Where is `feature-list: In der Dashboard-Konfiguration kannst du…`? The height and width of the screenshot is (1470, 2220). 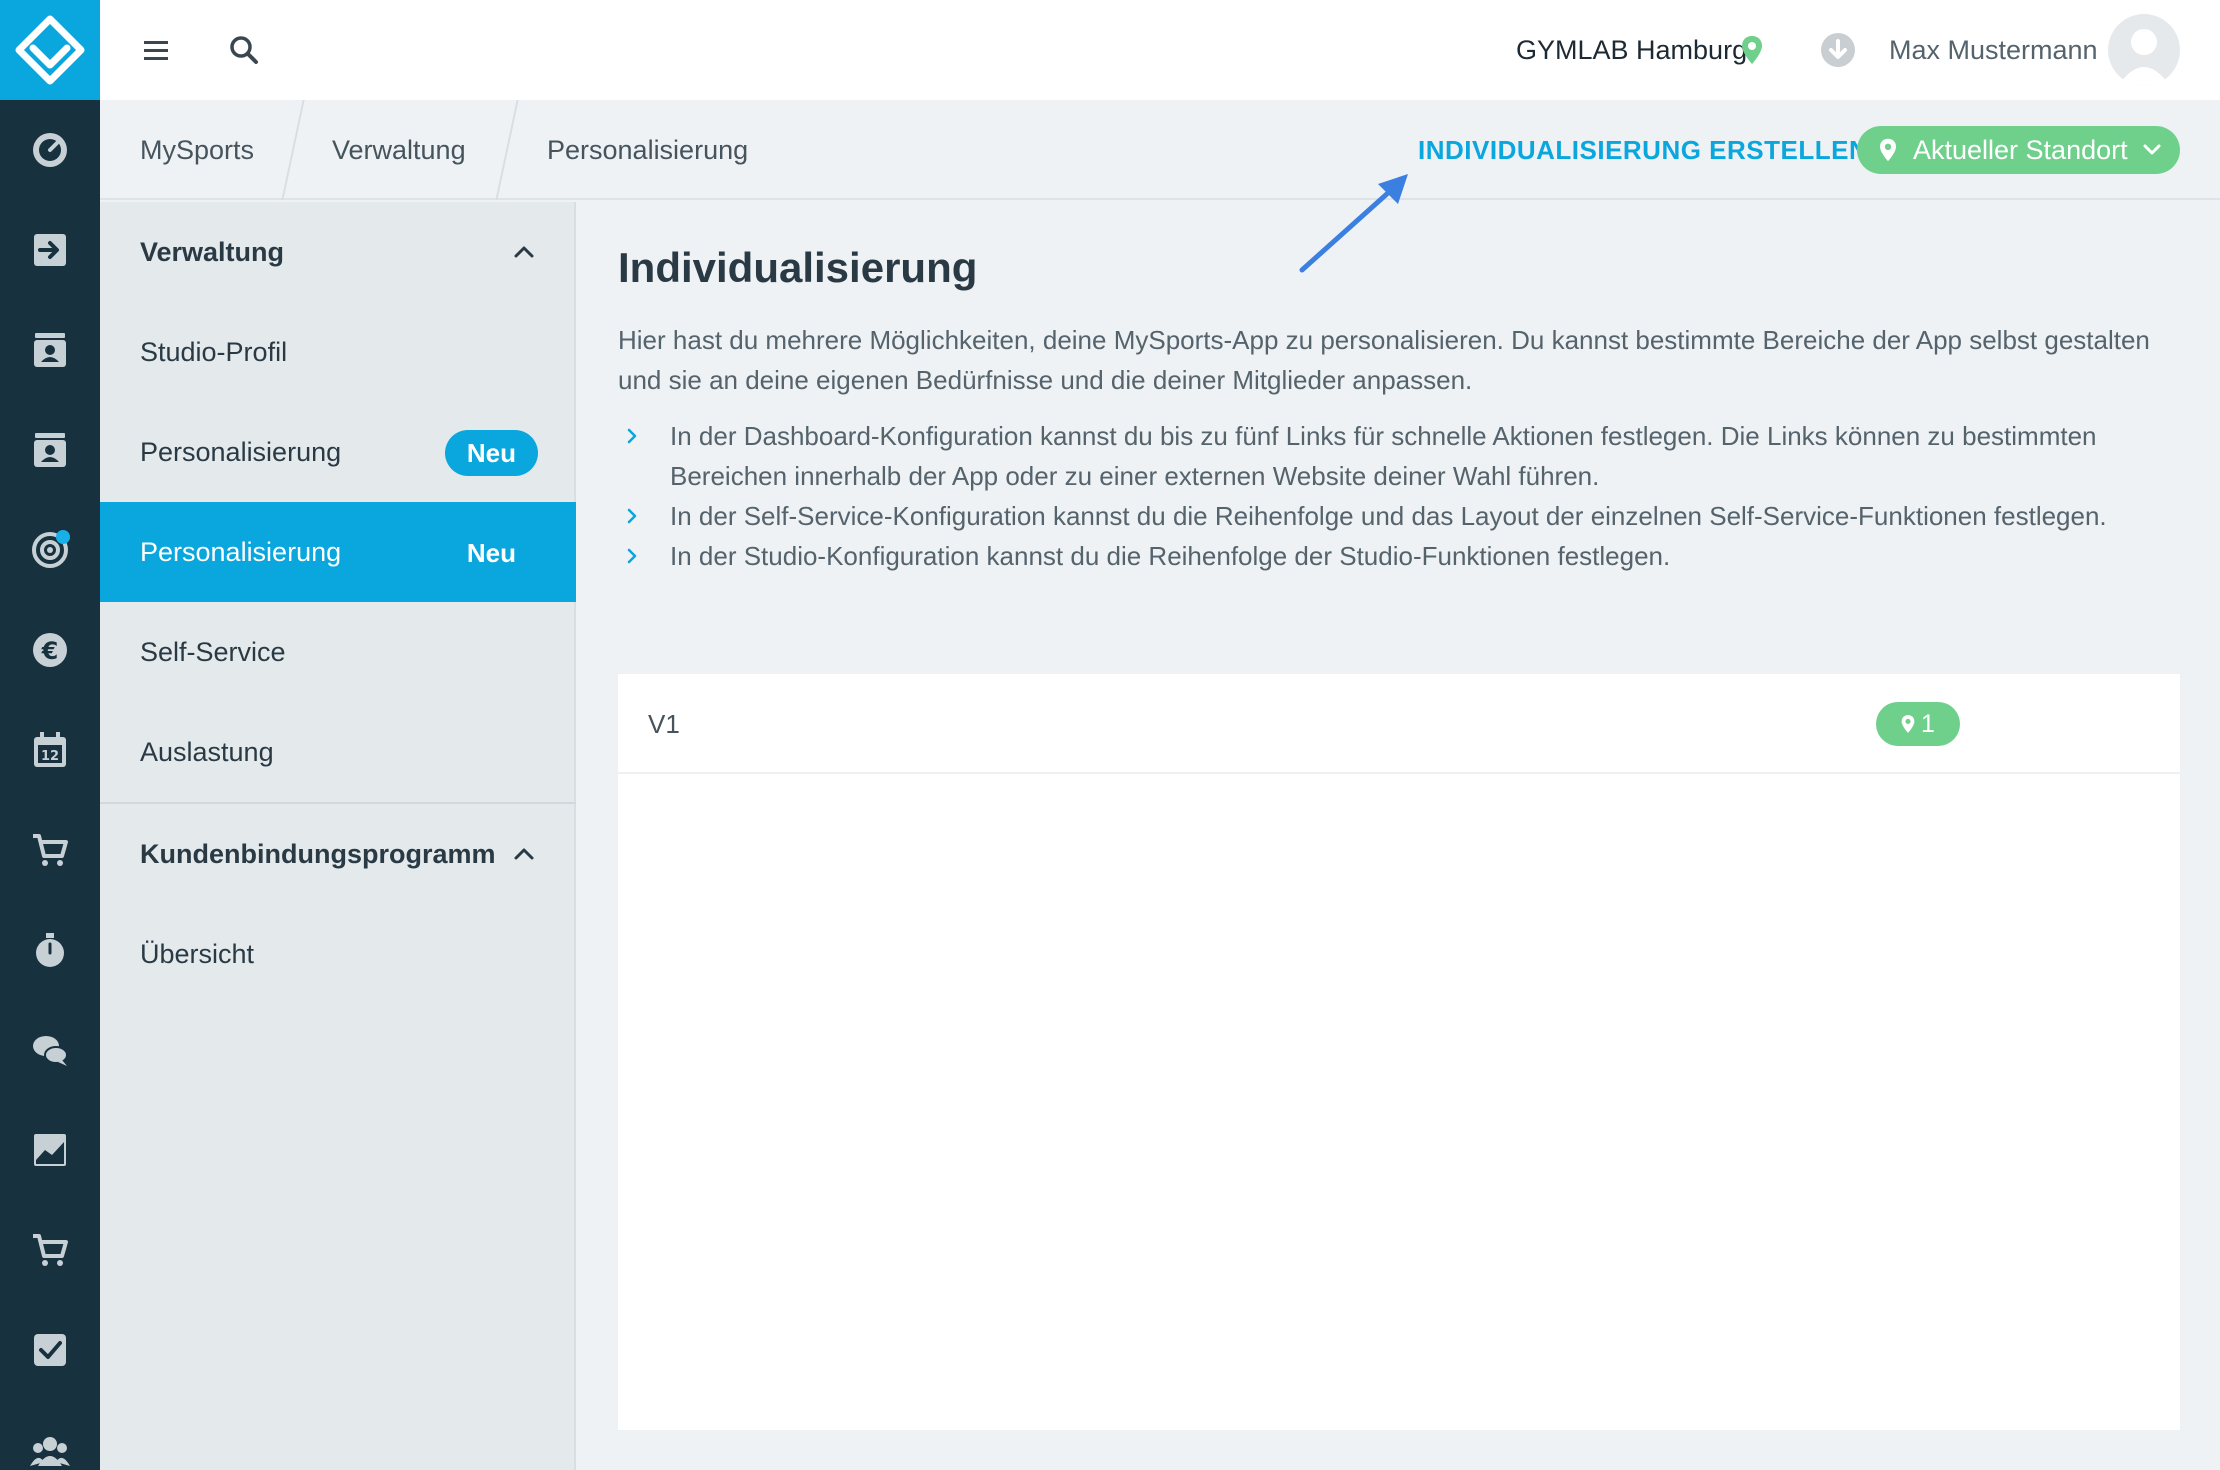
feature-list: In der Dashboard-Konfiguration kannst du… is located at coordinates (1398, 496).